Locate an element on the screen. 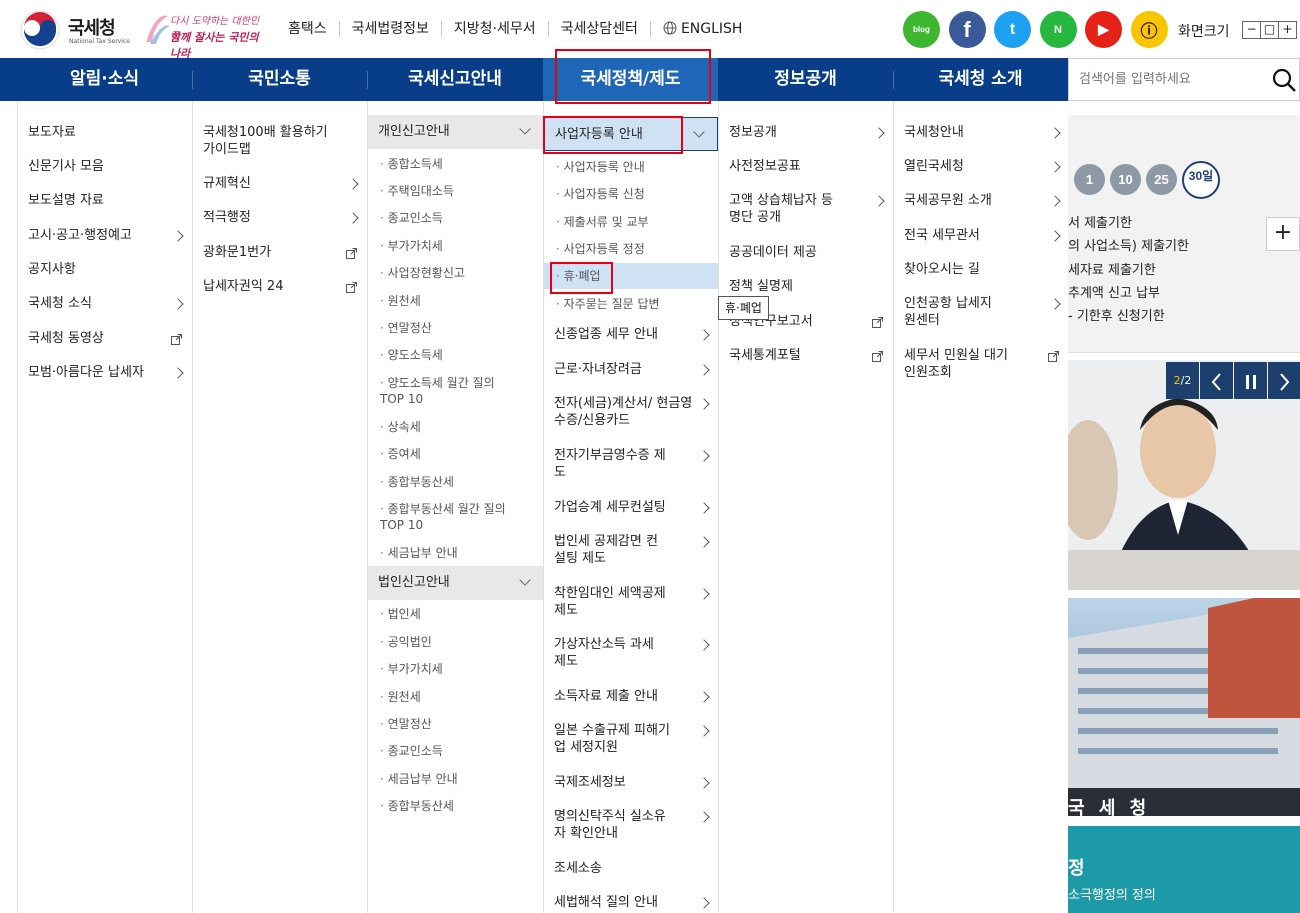 The image size is (1300, 913). submenu-item: 양도소득세 is located at coordinates (411, 355).